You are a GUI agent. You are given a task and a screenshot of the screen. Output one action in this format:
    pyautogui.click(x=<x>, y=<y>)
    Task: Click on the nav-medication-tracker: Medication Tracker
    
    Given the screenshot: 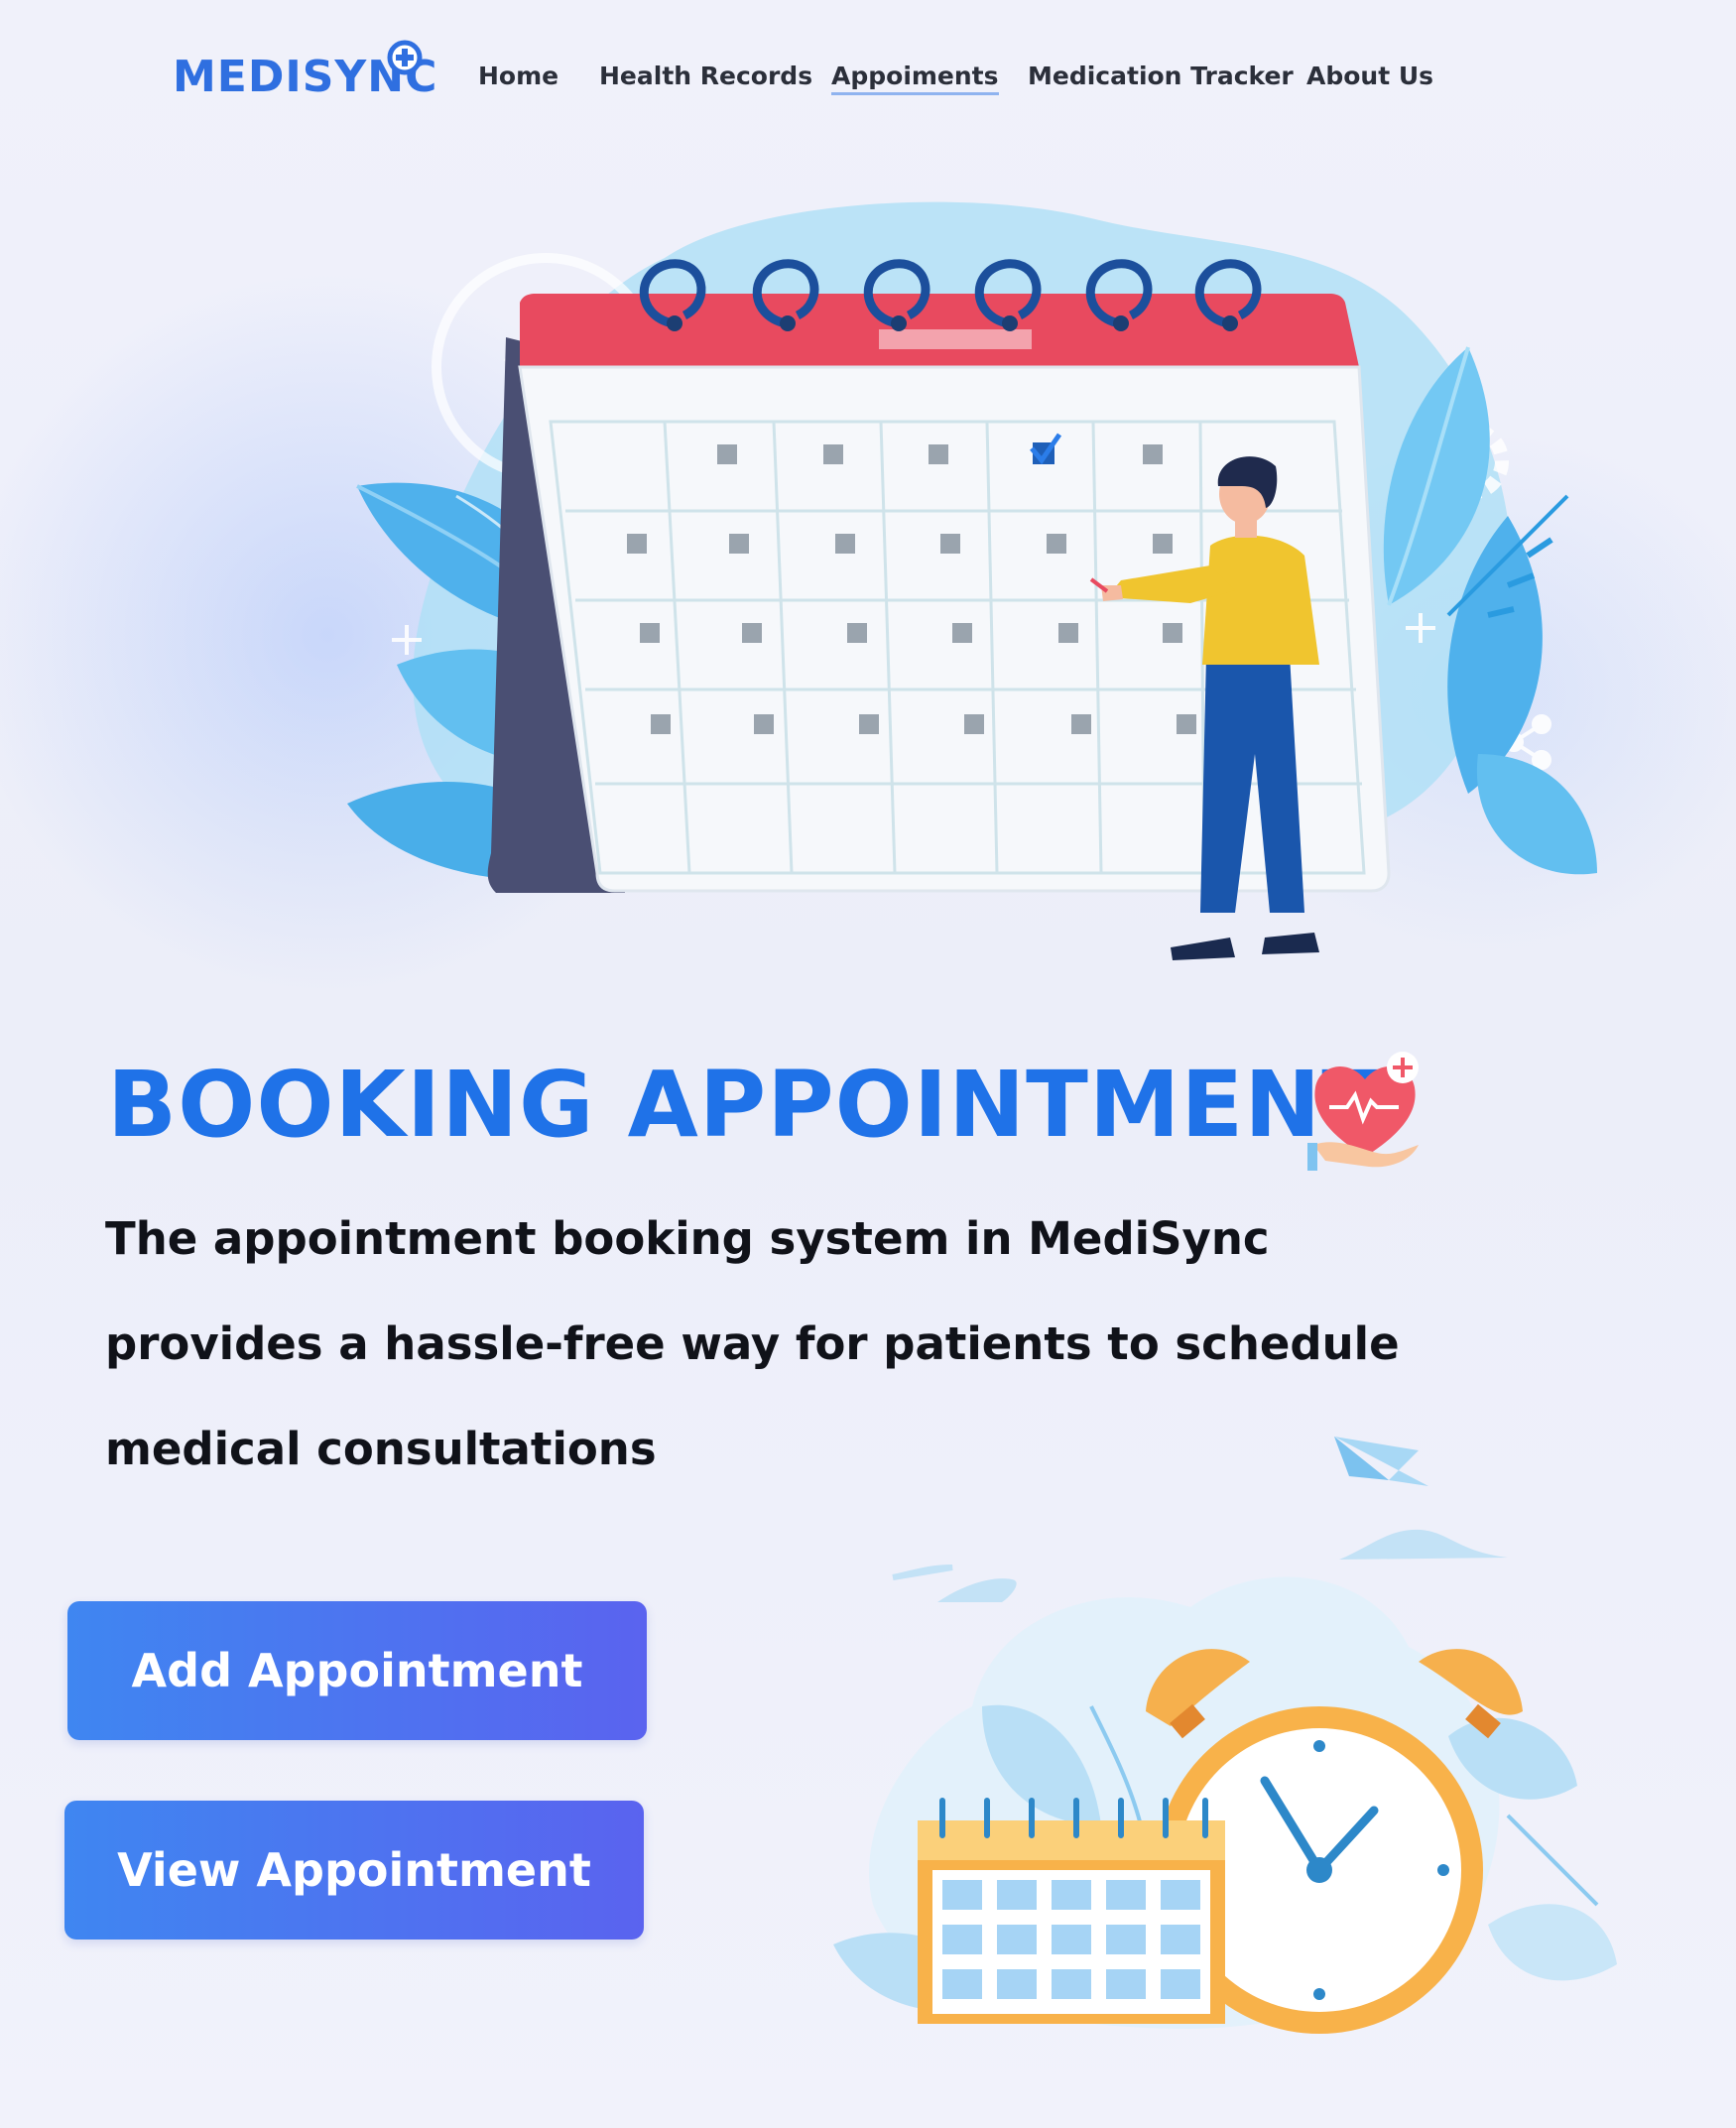 What is the action you would take?
    pyautogui.click(x=1161, y=76)
    